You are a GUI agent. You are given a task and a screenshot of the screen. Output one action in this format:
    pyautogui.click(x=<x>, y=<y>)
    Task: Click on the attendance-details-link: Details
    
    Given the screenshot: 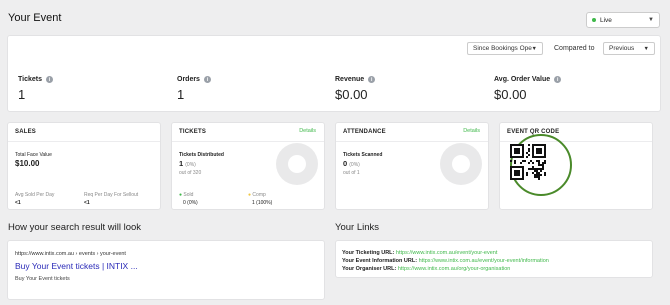 What is the action you would take?
    pyautogui.click(x=471, y=131)
    